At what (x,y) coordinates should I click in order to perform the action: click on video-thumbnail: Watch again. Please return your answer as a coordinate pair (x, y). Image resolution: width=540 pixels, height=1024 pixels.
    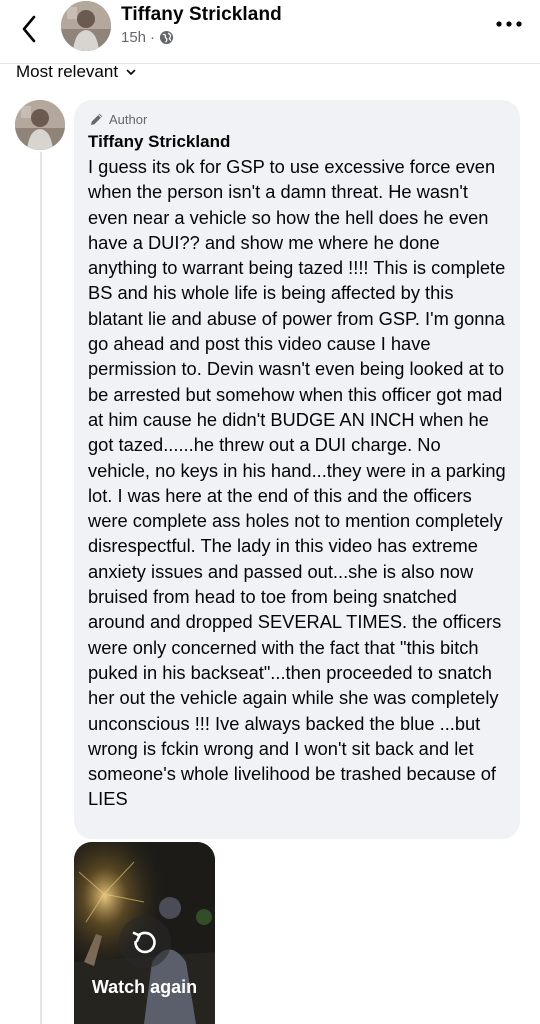
    Looking at the image, I should click on (144, 933).